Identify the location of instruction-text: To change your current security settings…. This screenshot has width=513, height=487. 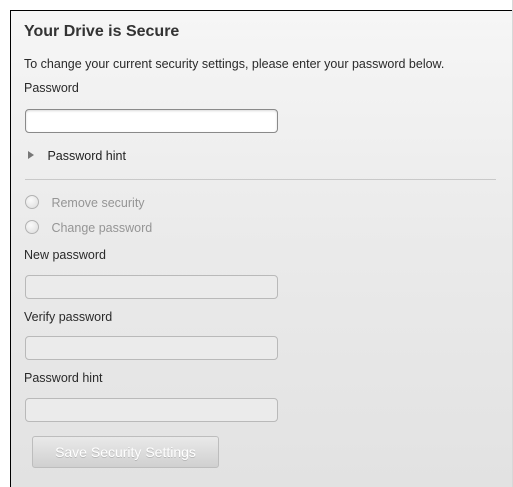
(234, 64).